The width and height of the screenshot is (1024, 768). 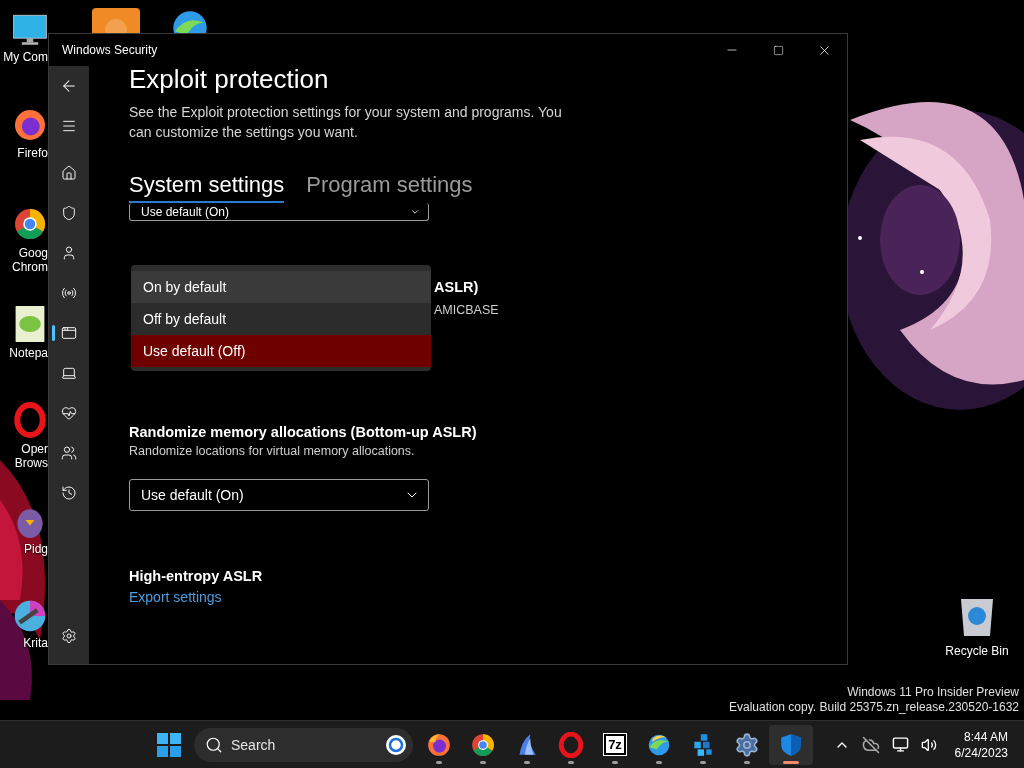 What do you see at coordinates (69, 493) in the screenshot?
I see `history-icon` at bounding box center [69, 493].